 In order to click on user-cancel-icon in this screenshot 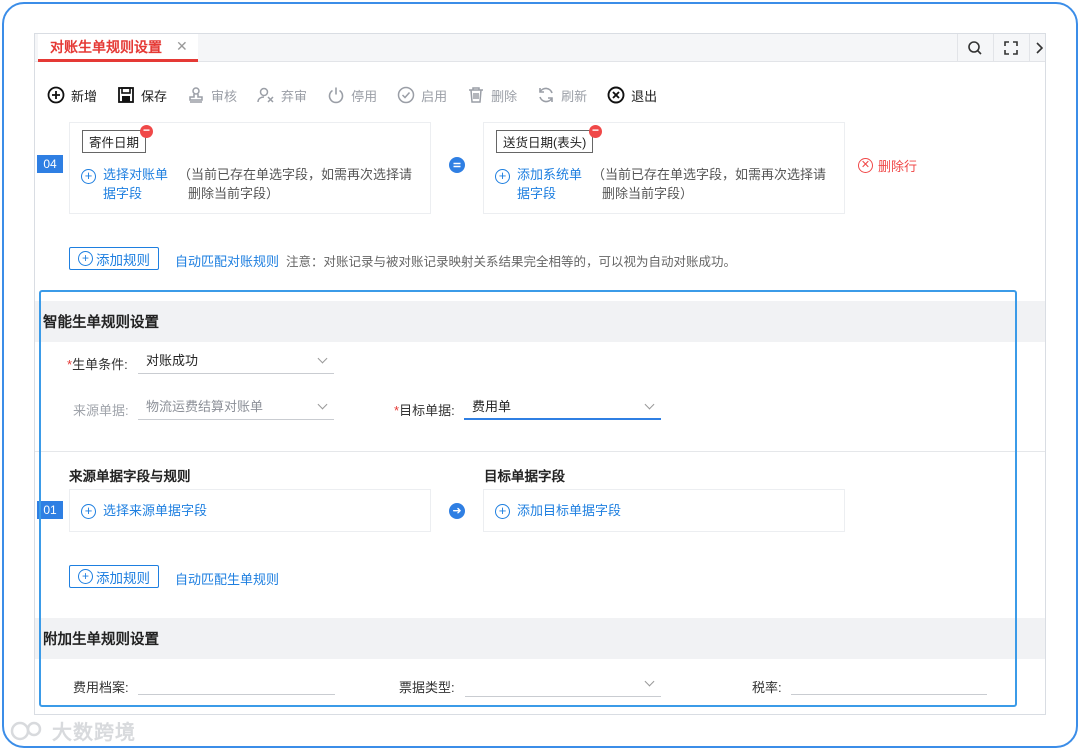, I will do `click(265, 95)`.